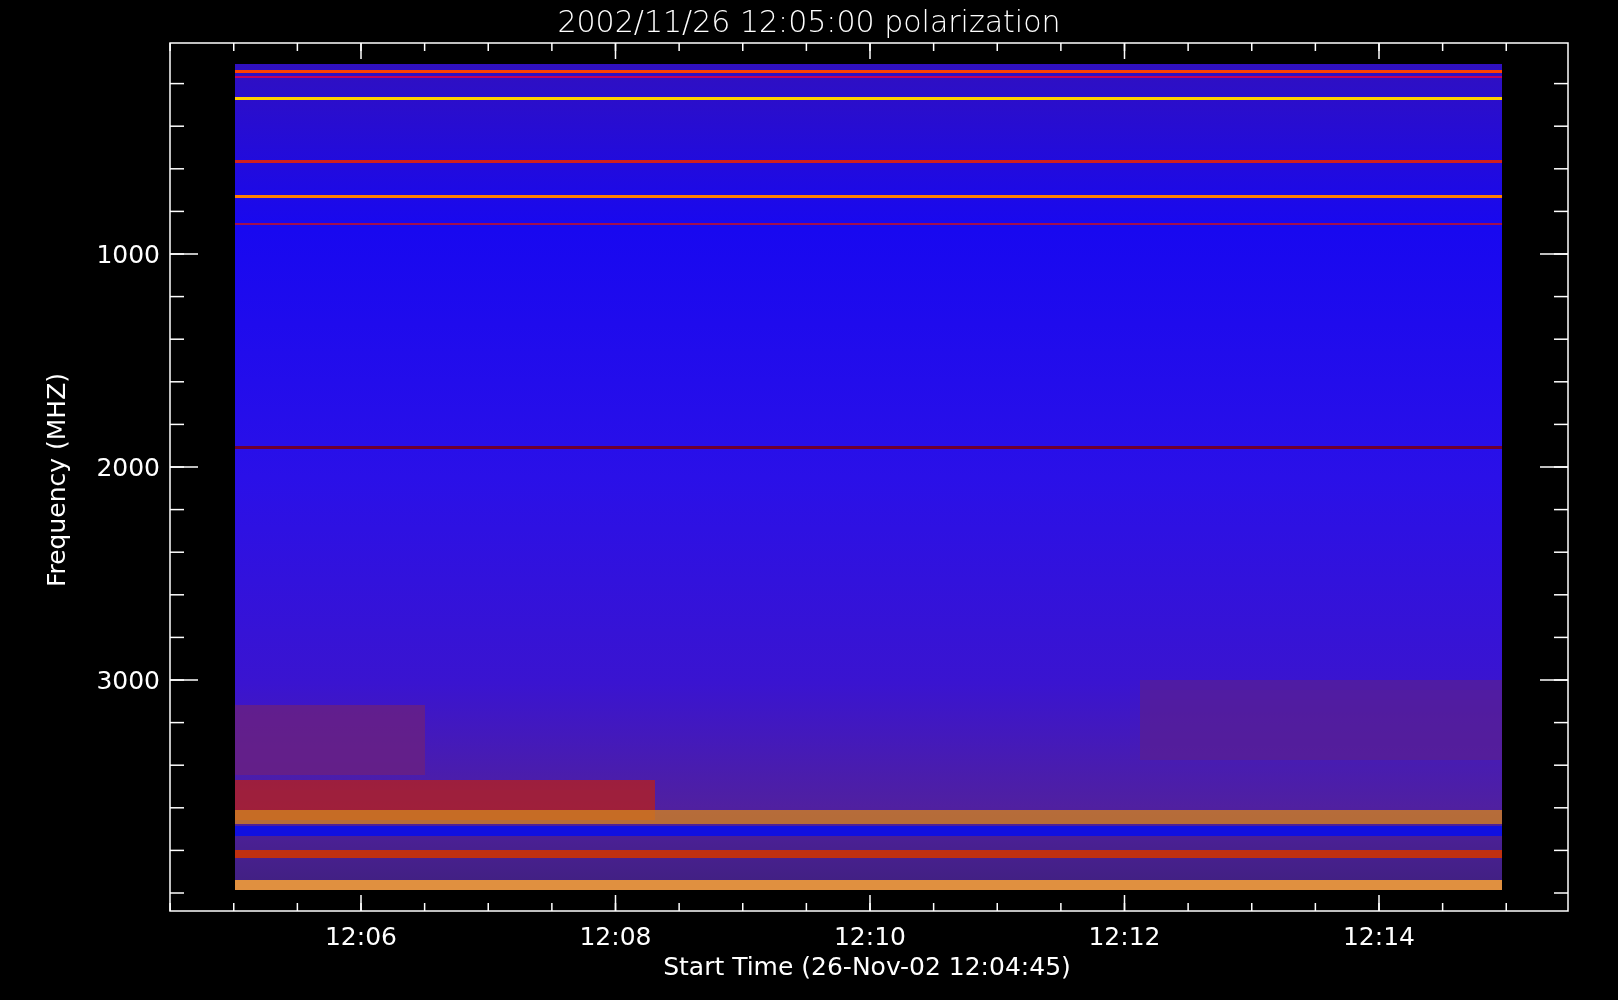 The height and width of the screenshot is (1000, 1618). What do you see at coordinates (128, 467) in the screenshot?
I see `y-tick-label: 2000` at bounding box center [128, 467].